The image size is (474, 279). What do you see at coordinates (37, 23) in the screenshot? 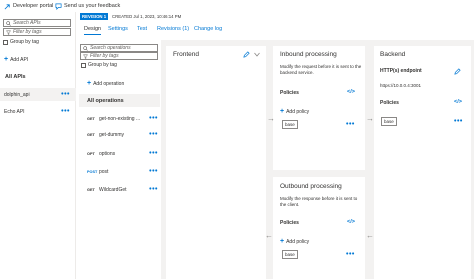
I see `search-apis-input: Search APIs` at bounding box center [37, 23].